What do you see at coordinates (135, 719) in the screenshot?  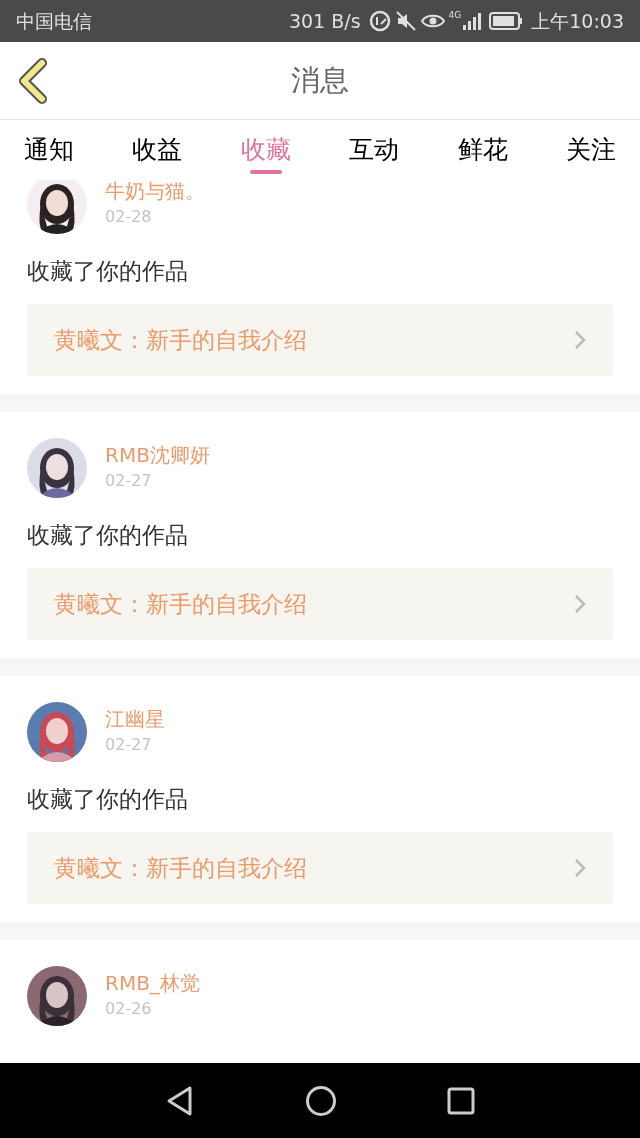 I see `user-name: 江幽星` at bounding box center [135, 719].